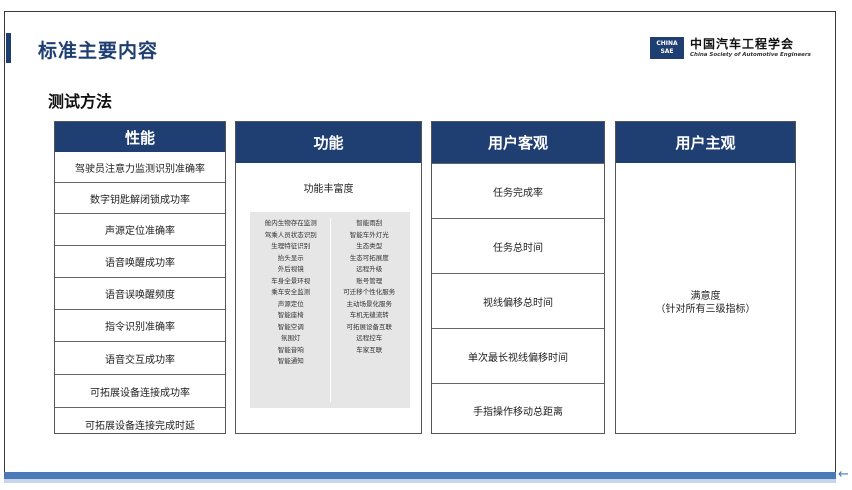 The width and height of the screenshot is (852, 490). I want to click on function-item: 账号管理, so click(369, 280).